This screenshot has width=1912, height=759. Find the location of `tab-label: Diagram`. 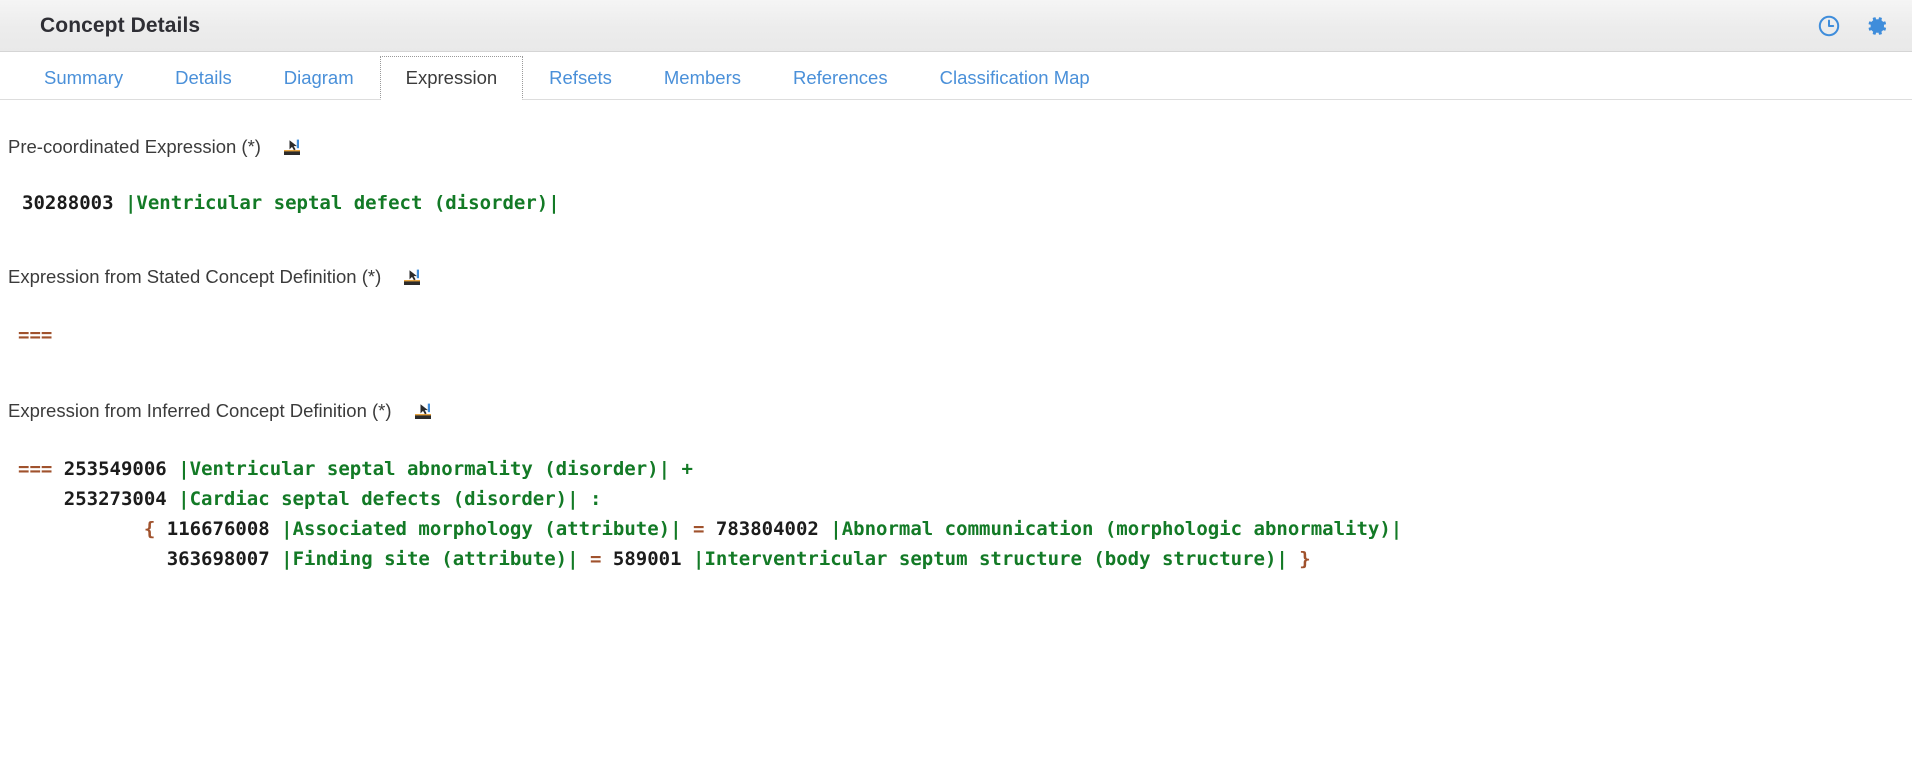

tab-label: Diagram is located at coordinates (318, 77).